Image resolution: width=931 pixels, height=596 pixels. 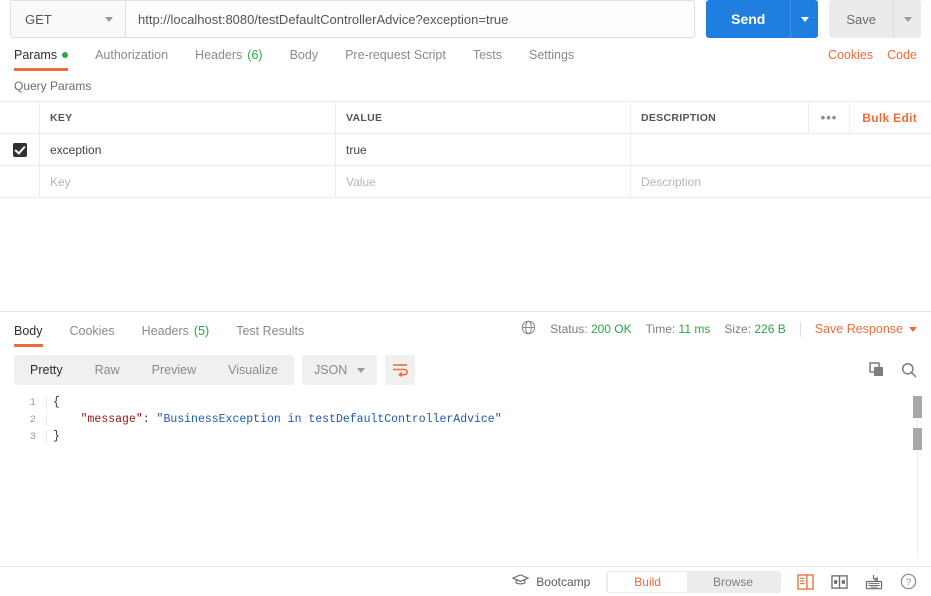 What do you see at coordinates (679, 117) in the screenshot?
I see `column-header-description-label: DESCRIPTION` at bounding box center [679, 117].